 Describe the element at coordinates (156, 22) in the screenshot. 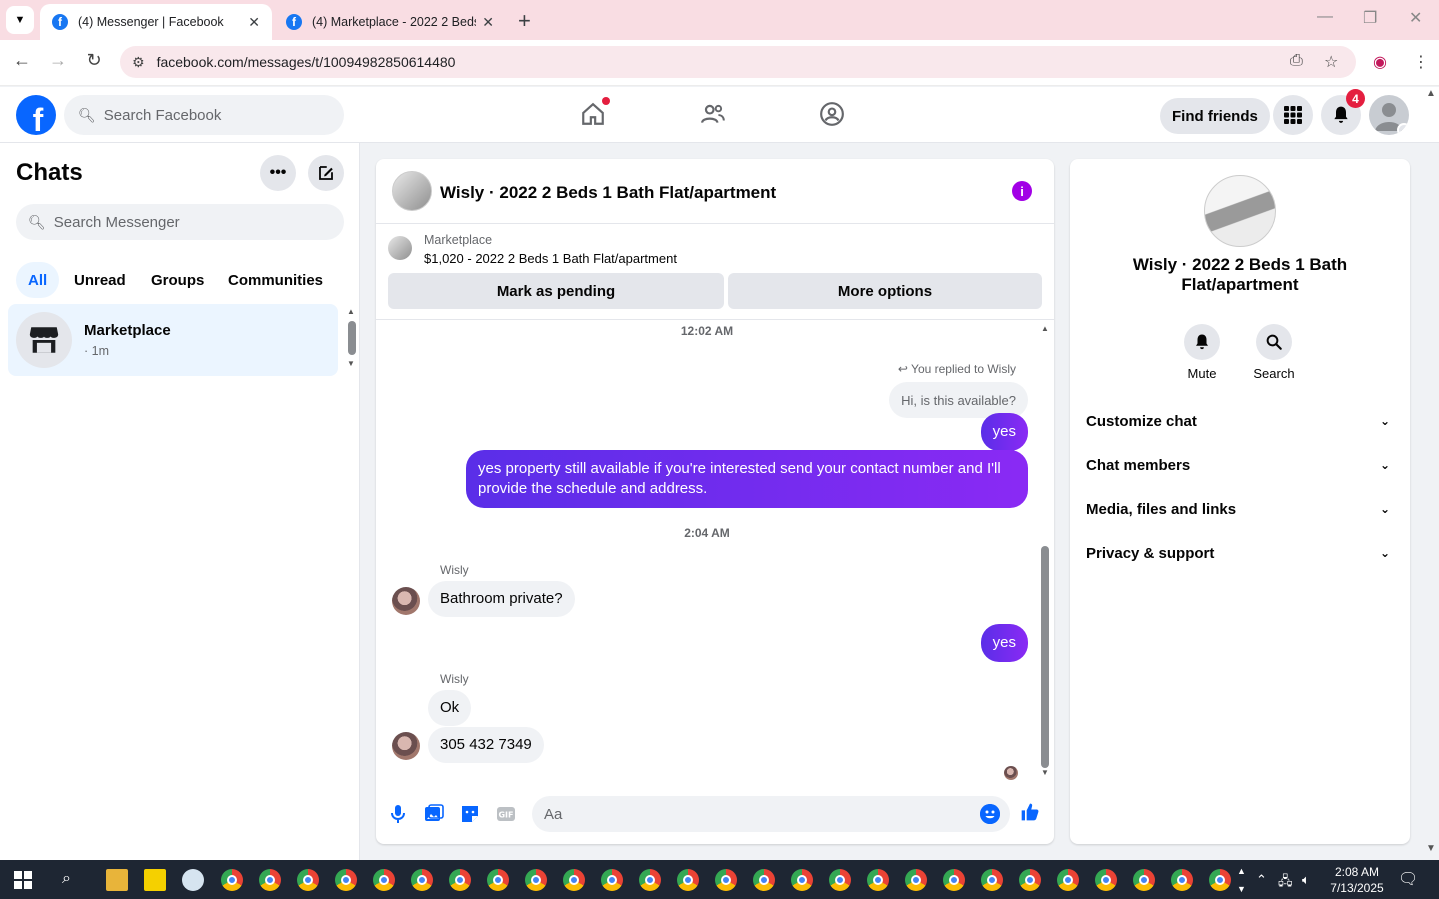

I see `browser-tab-messenger: f (4) Messenger | Facebook ✕` at that location.